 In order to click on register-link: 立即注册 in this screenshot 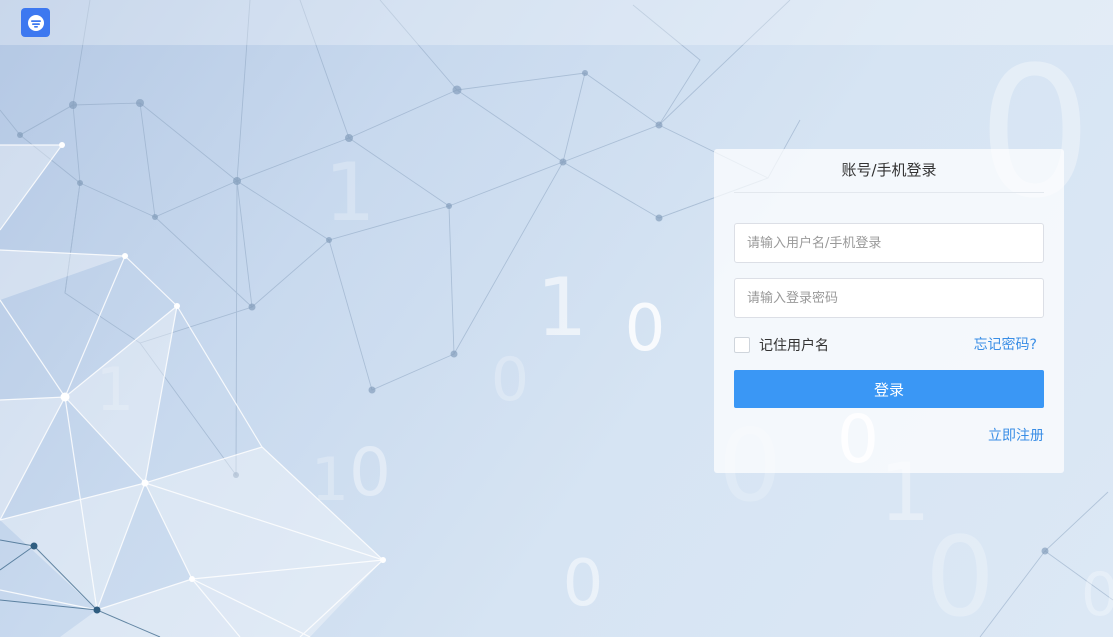, I will do `click(1016, 435)`.